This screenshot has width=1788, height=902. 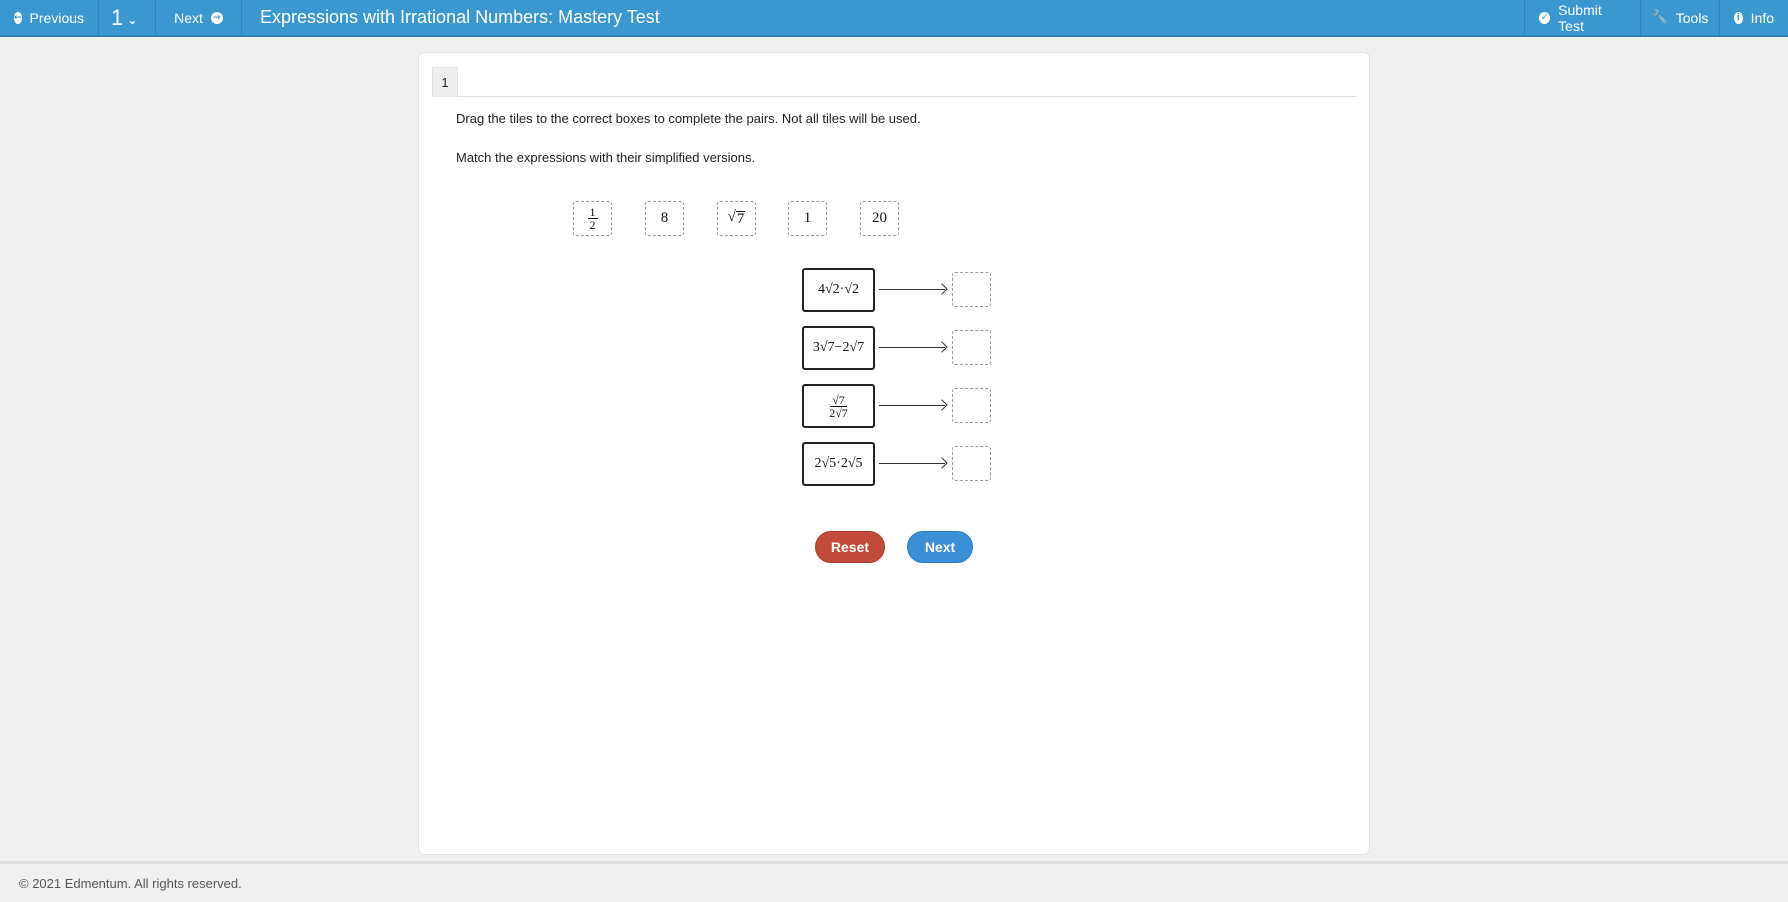 I want to click on question-number-dropdown: 1 ⌄, so click(x=127, y=17).